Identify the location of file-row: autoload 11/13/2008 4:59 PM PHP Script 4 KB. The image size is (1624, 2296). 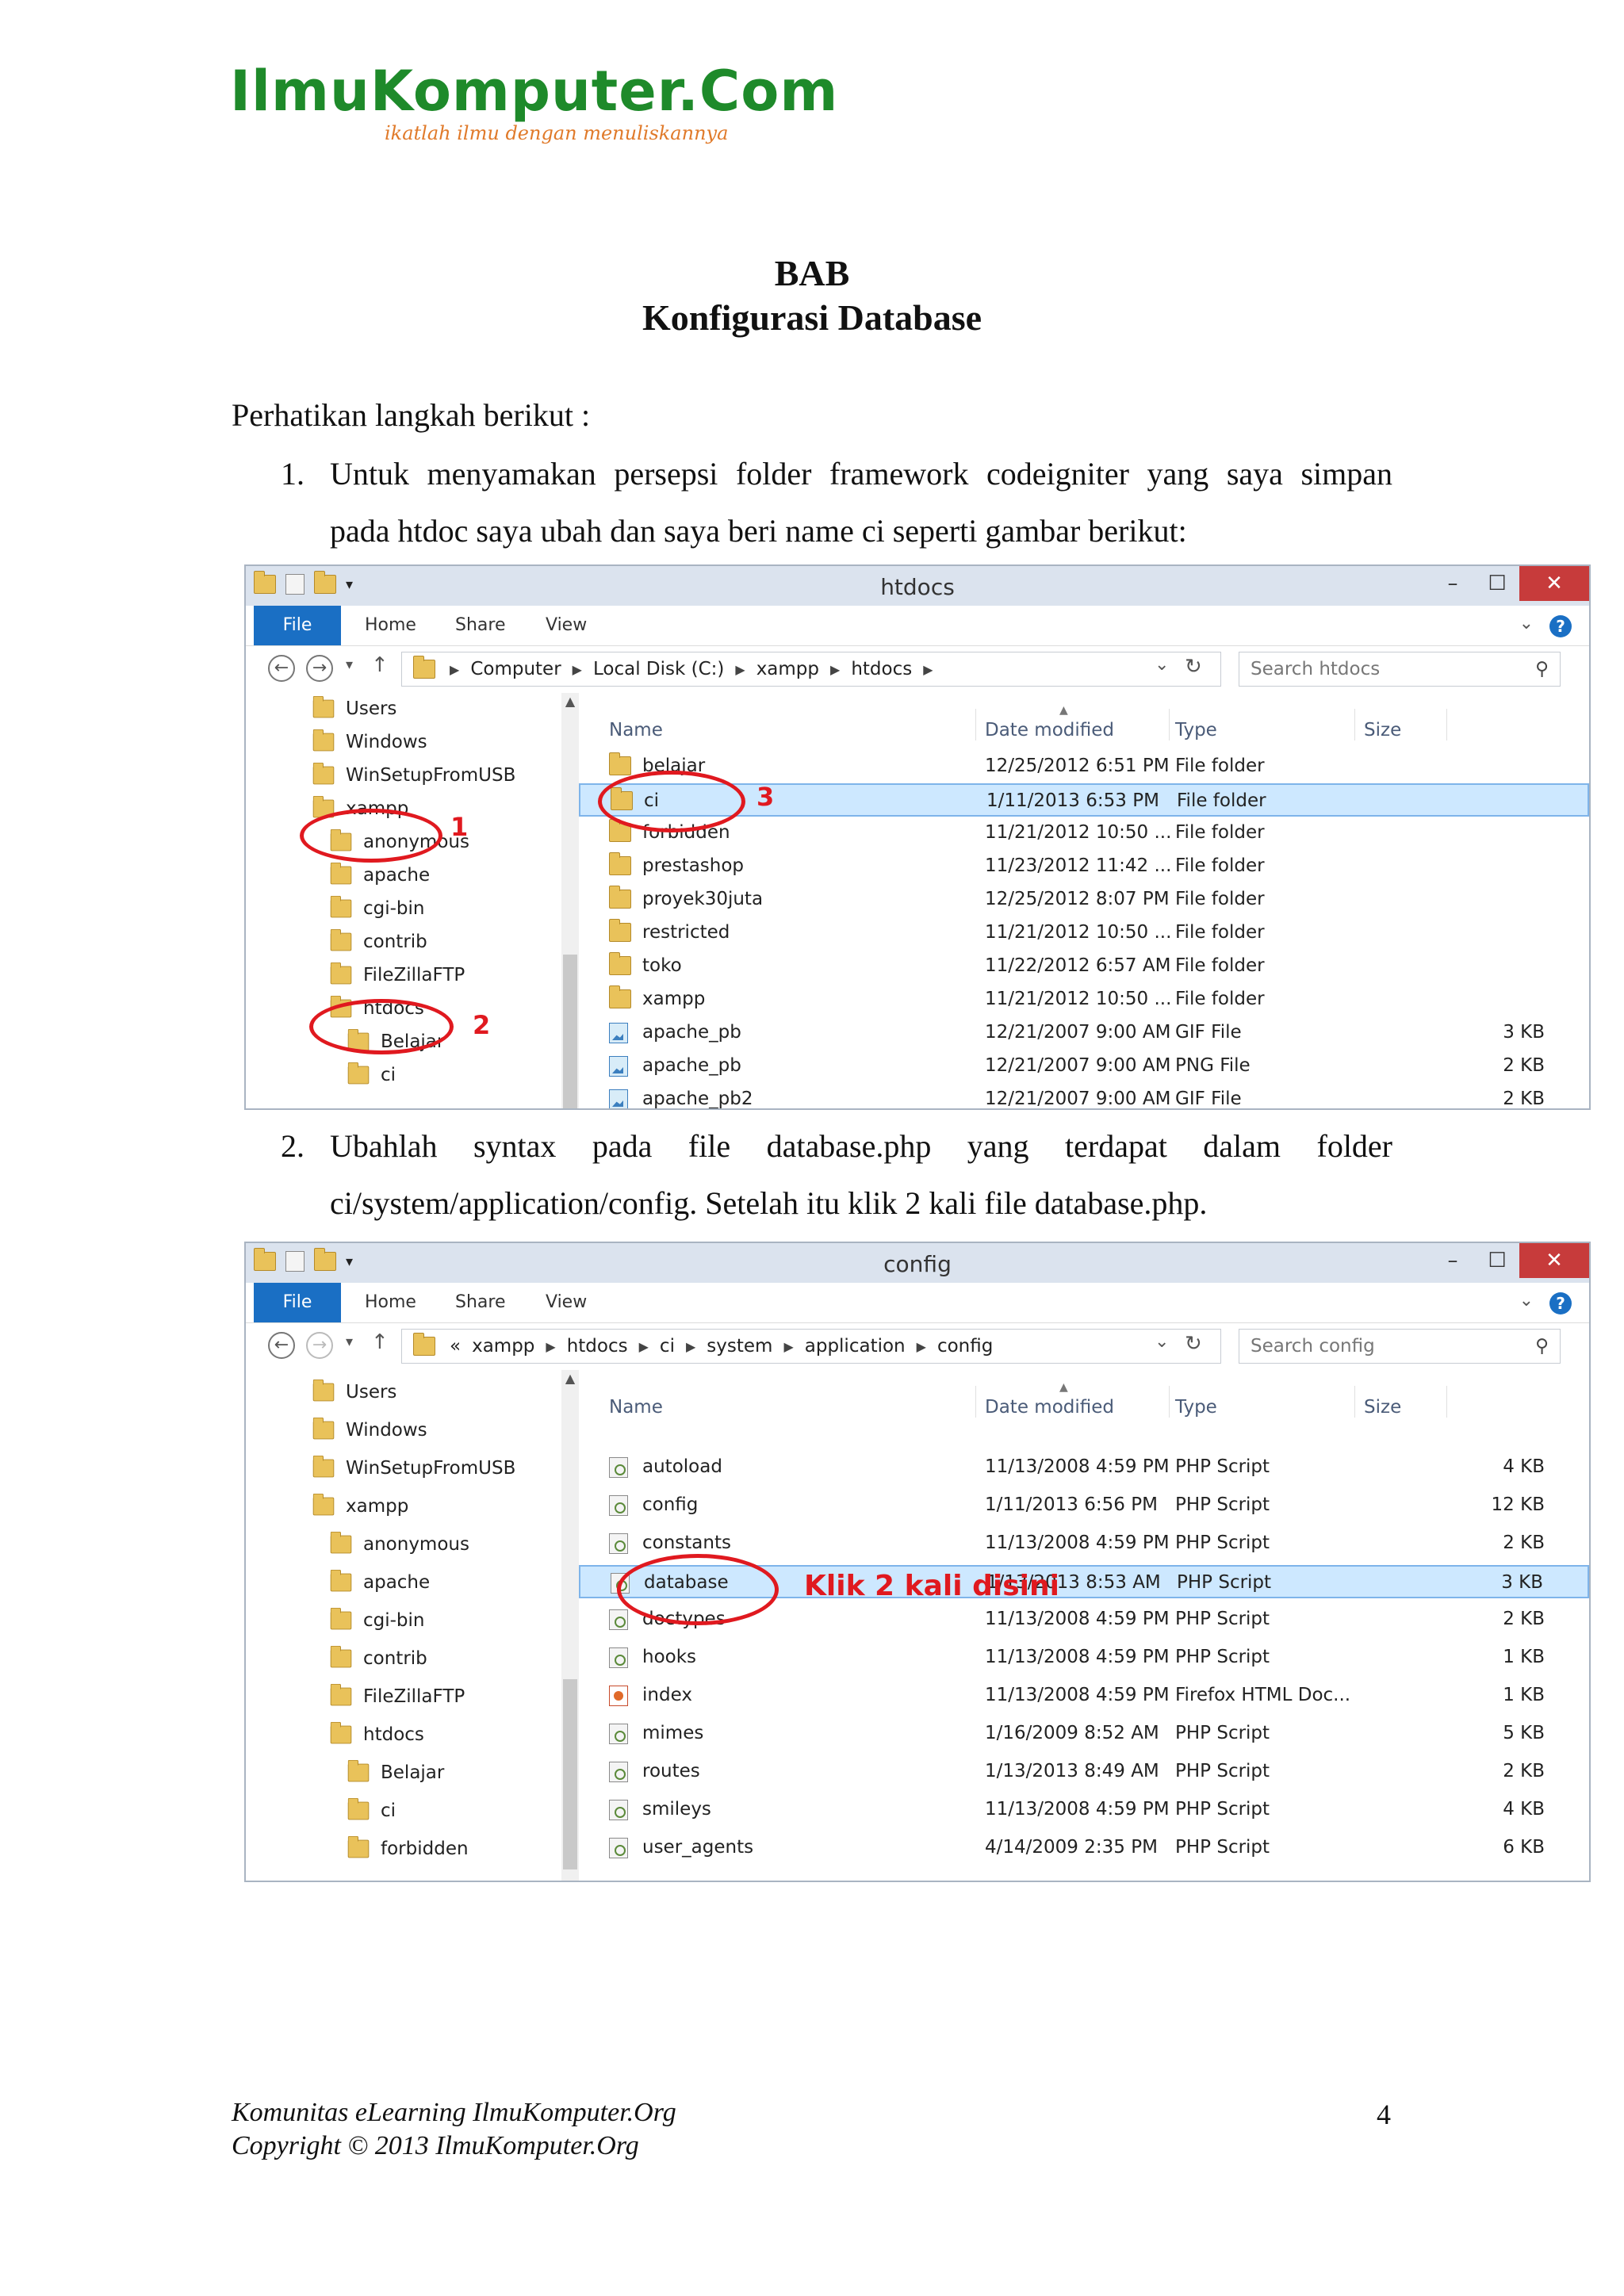
(1084, 1468).